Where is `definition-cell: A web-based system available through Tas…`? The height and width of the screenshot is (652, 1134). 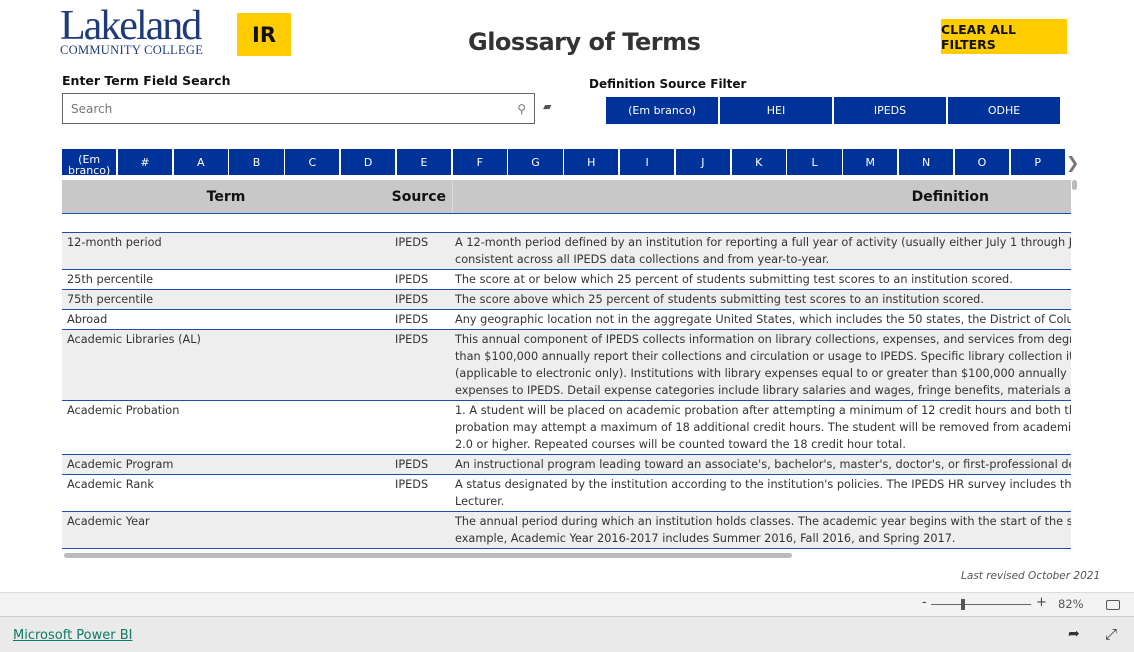
definition-cell: A web-based system available through Tas… is located at coordinates (761, 551).